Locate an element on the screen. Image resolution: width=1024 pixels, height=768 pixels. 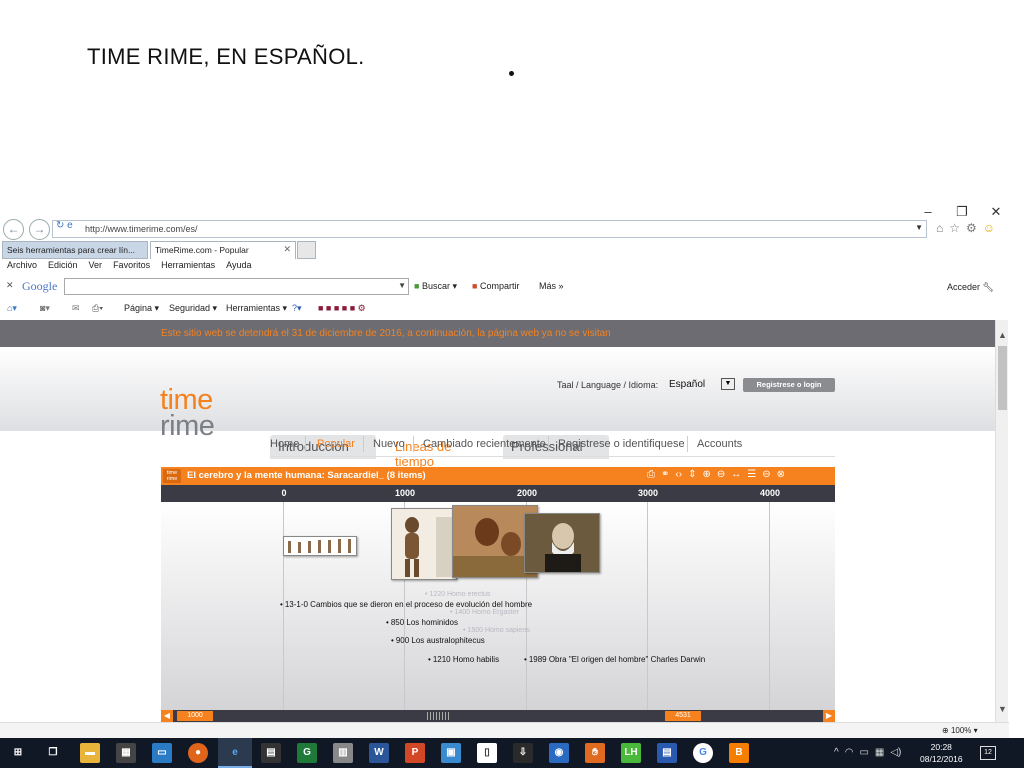
wrench-icon: 🔧︎ is located at coordinates (988, 287).